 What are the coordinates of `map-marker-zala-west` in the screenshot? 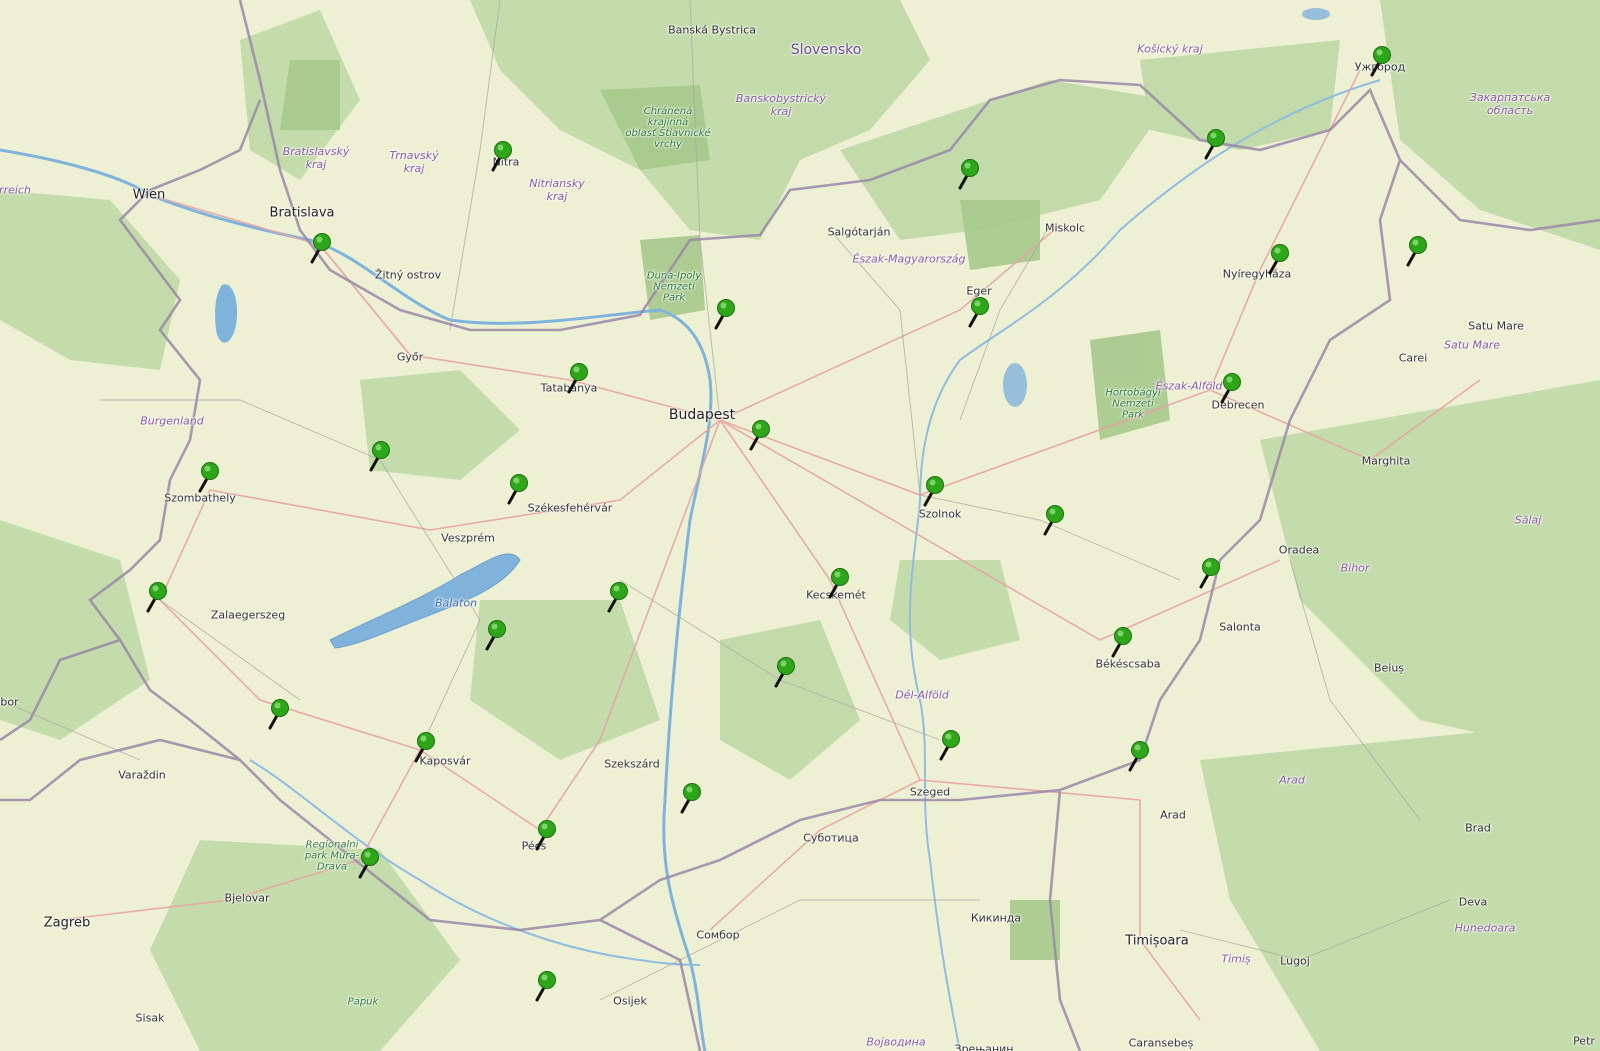 It's located at (157, 597).